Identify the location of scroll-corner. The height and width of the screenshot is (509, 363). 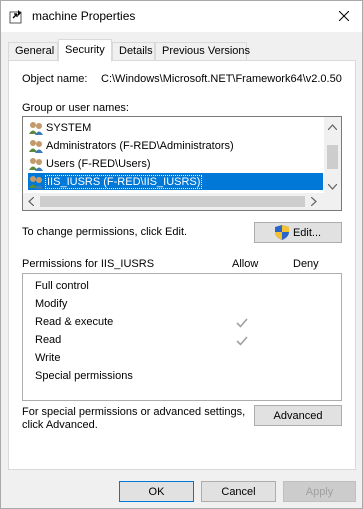
(332, 201).